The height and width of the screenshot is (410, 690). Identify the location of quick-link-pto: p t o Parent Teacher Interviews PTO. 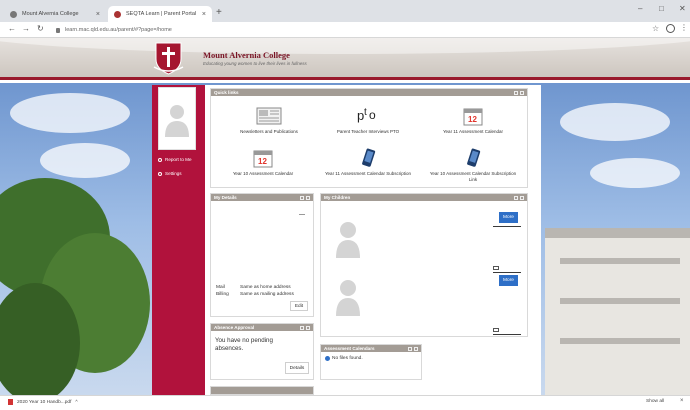
(368, 120).